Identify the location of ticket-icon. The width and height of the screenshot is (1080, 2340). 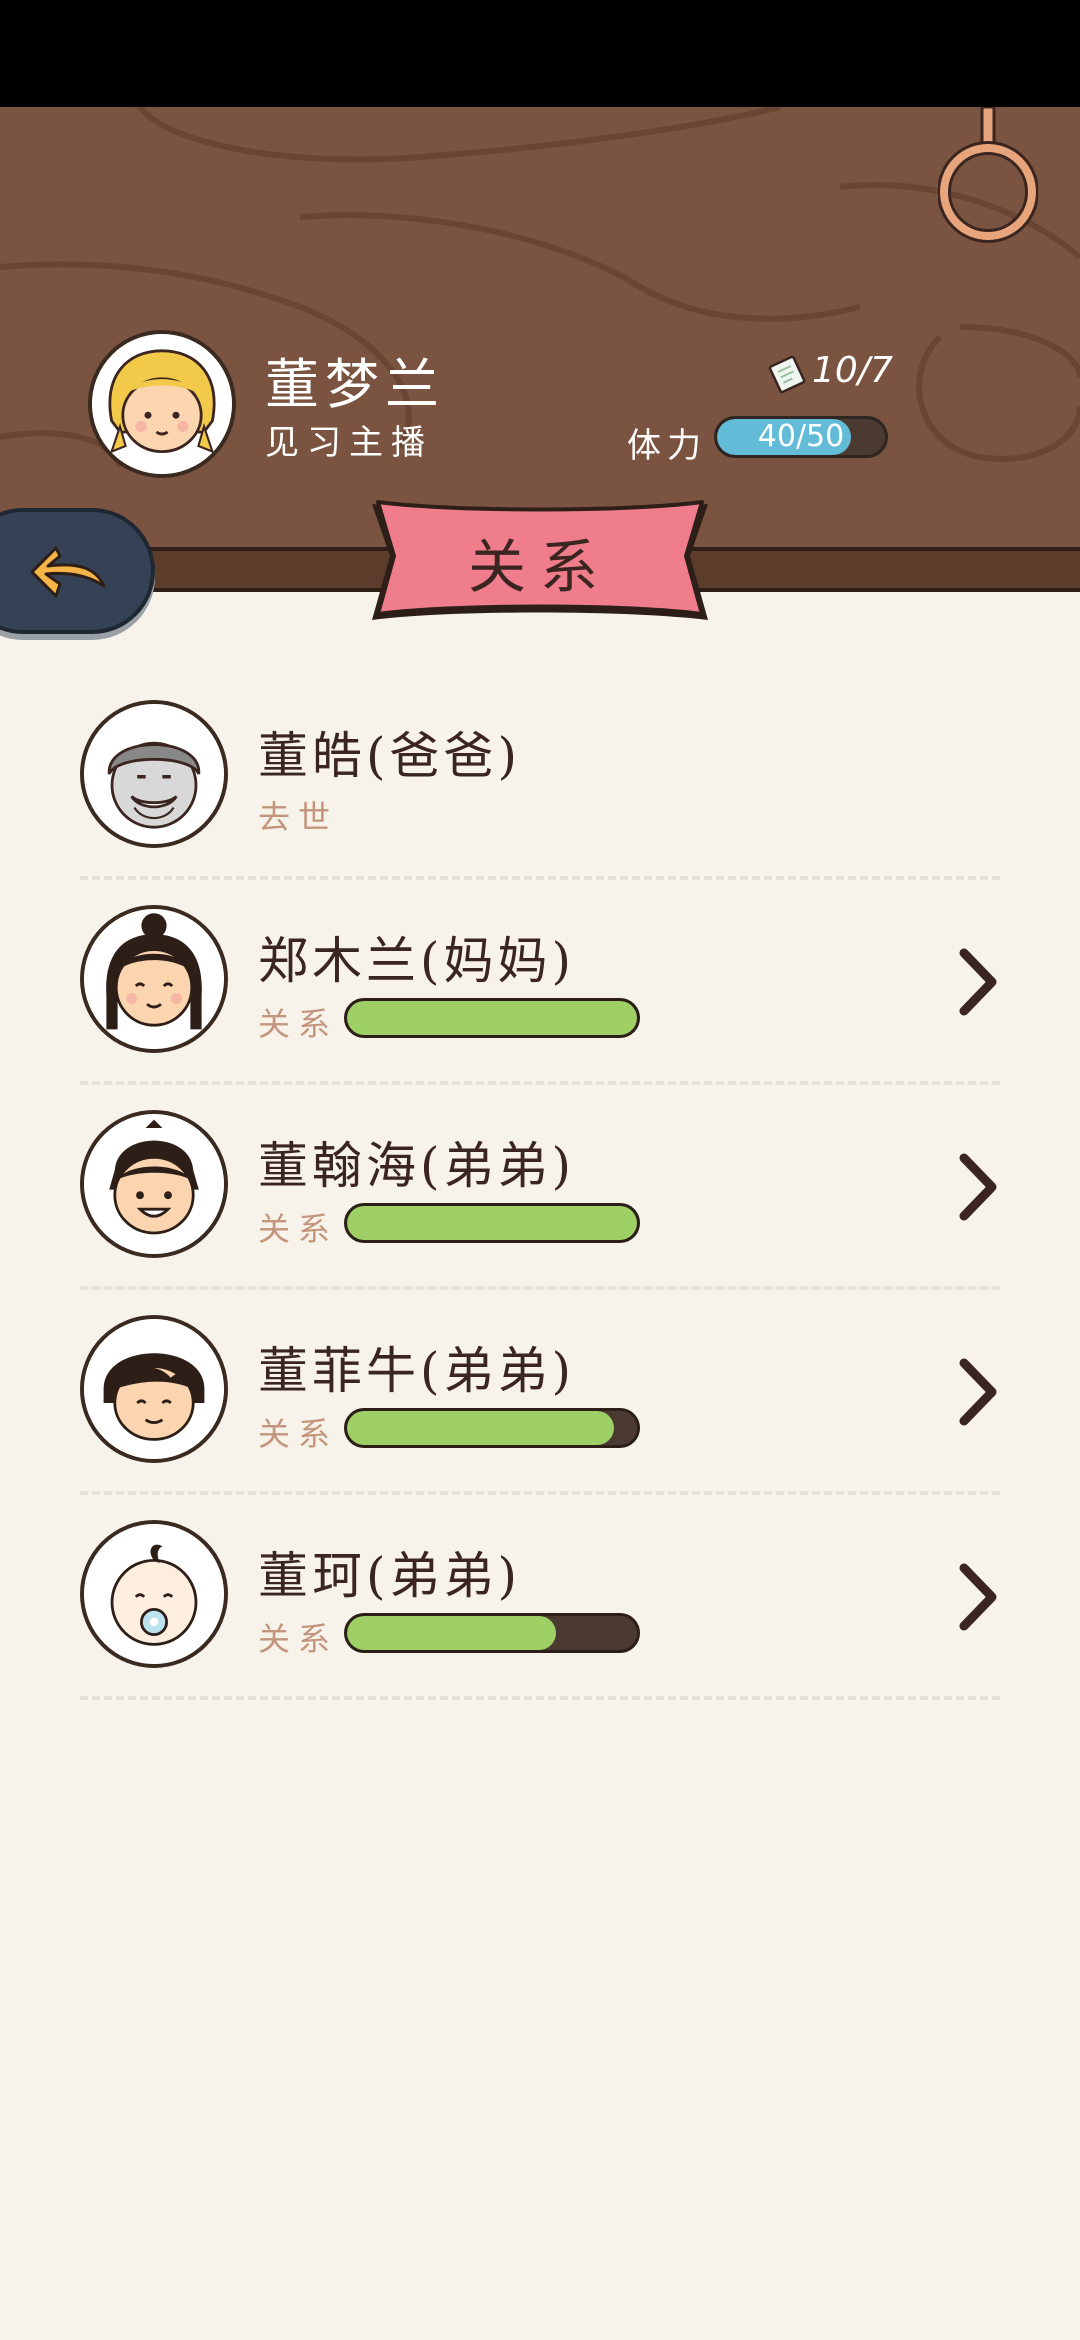
(787, 374).